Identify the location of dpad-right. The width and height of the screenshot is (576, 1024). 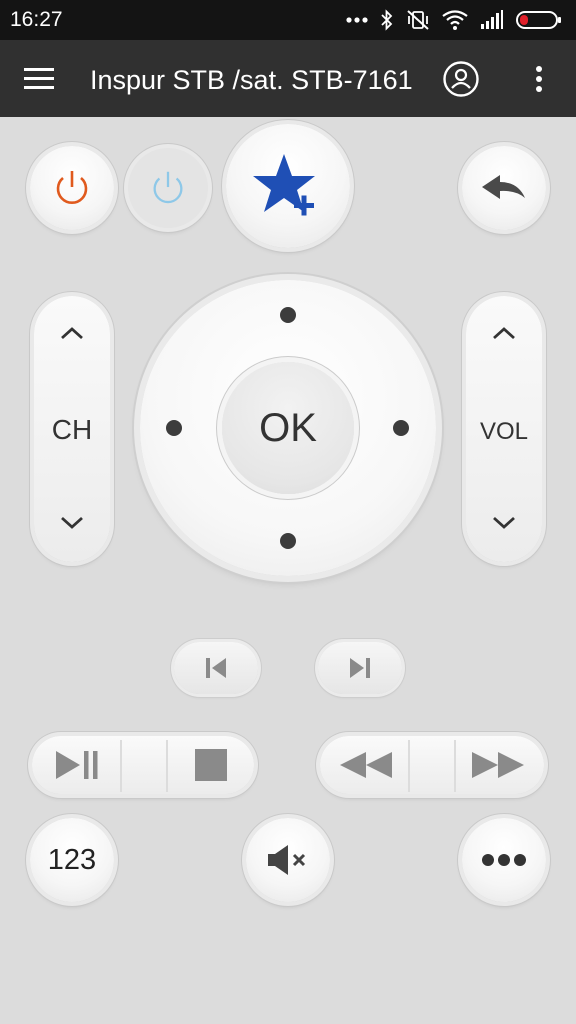
(401, 428).